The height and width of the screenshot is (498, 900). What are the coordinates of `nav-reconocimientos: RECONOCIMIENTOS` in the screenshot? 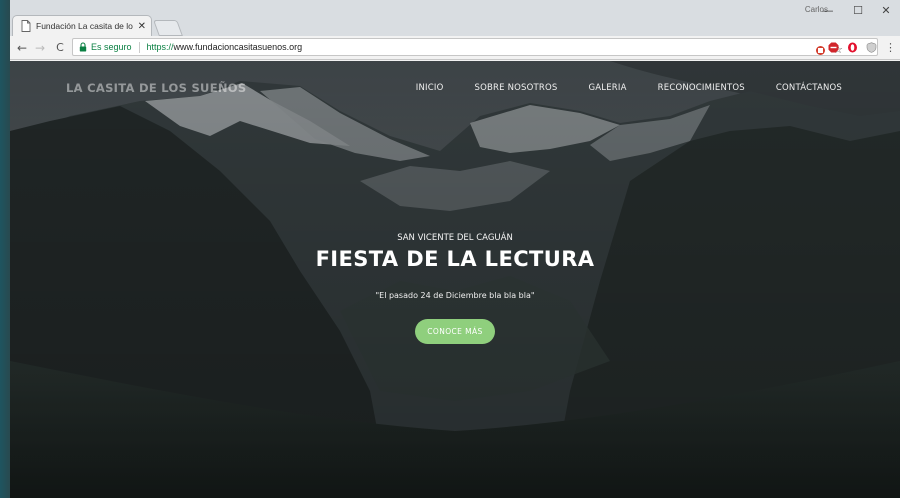 It's located at (701, 88).